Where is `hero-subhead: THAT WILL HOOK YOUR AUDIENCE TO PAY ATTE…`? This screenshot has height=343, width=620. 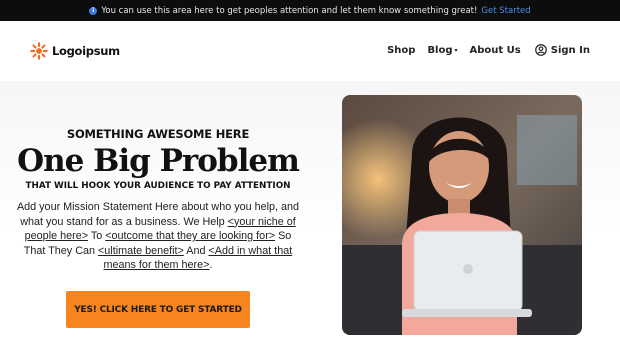 hero-subhead: THAT WILL HOOK YOUR AUDIENCE TO PAY ATTE… is located at coordinates (158, 186).